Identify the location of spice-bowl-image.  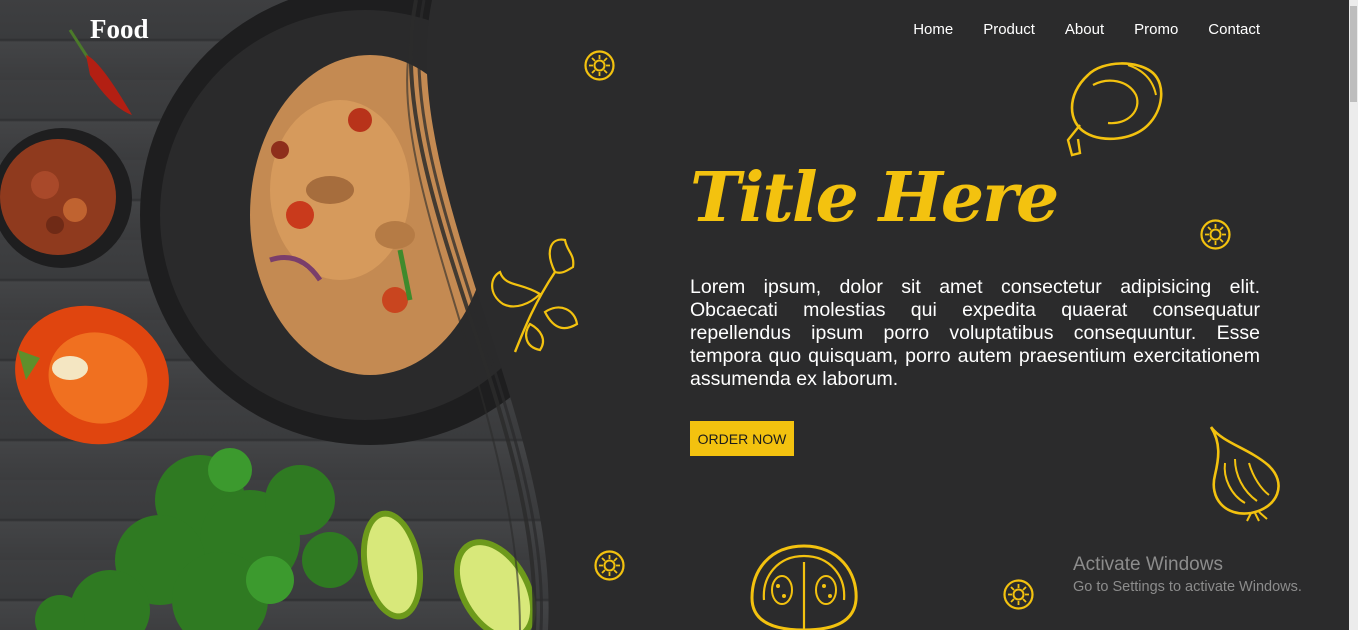
(66, 198).